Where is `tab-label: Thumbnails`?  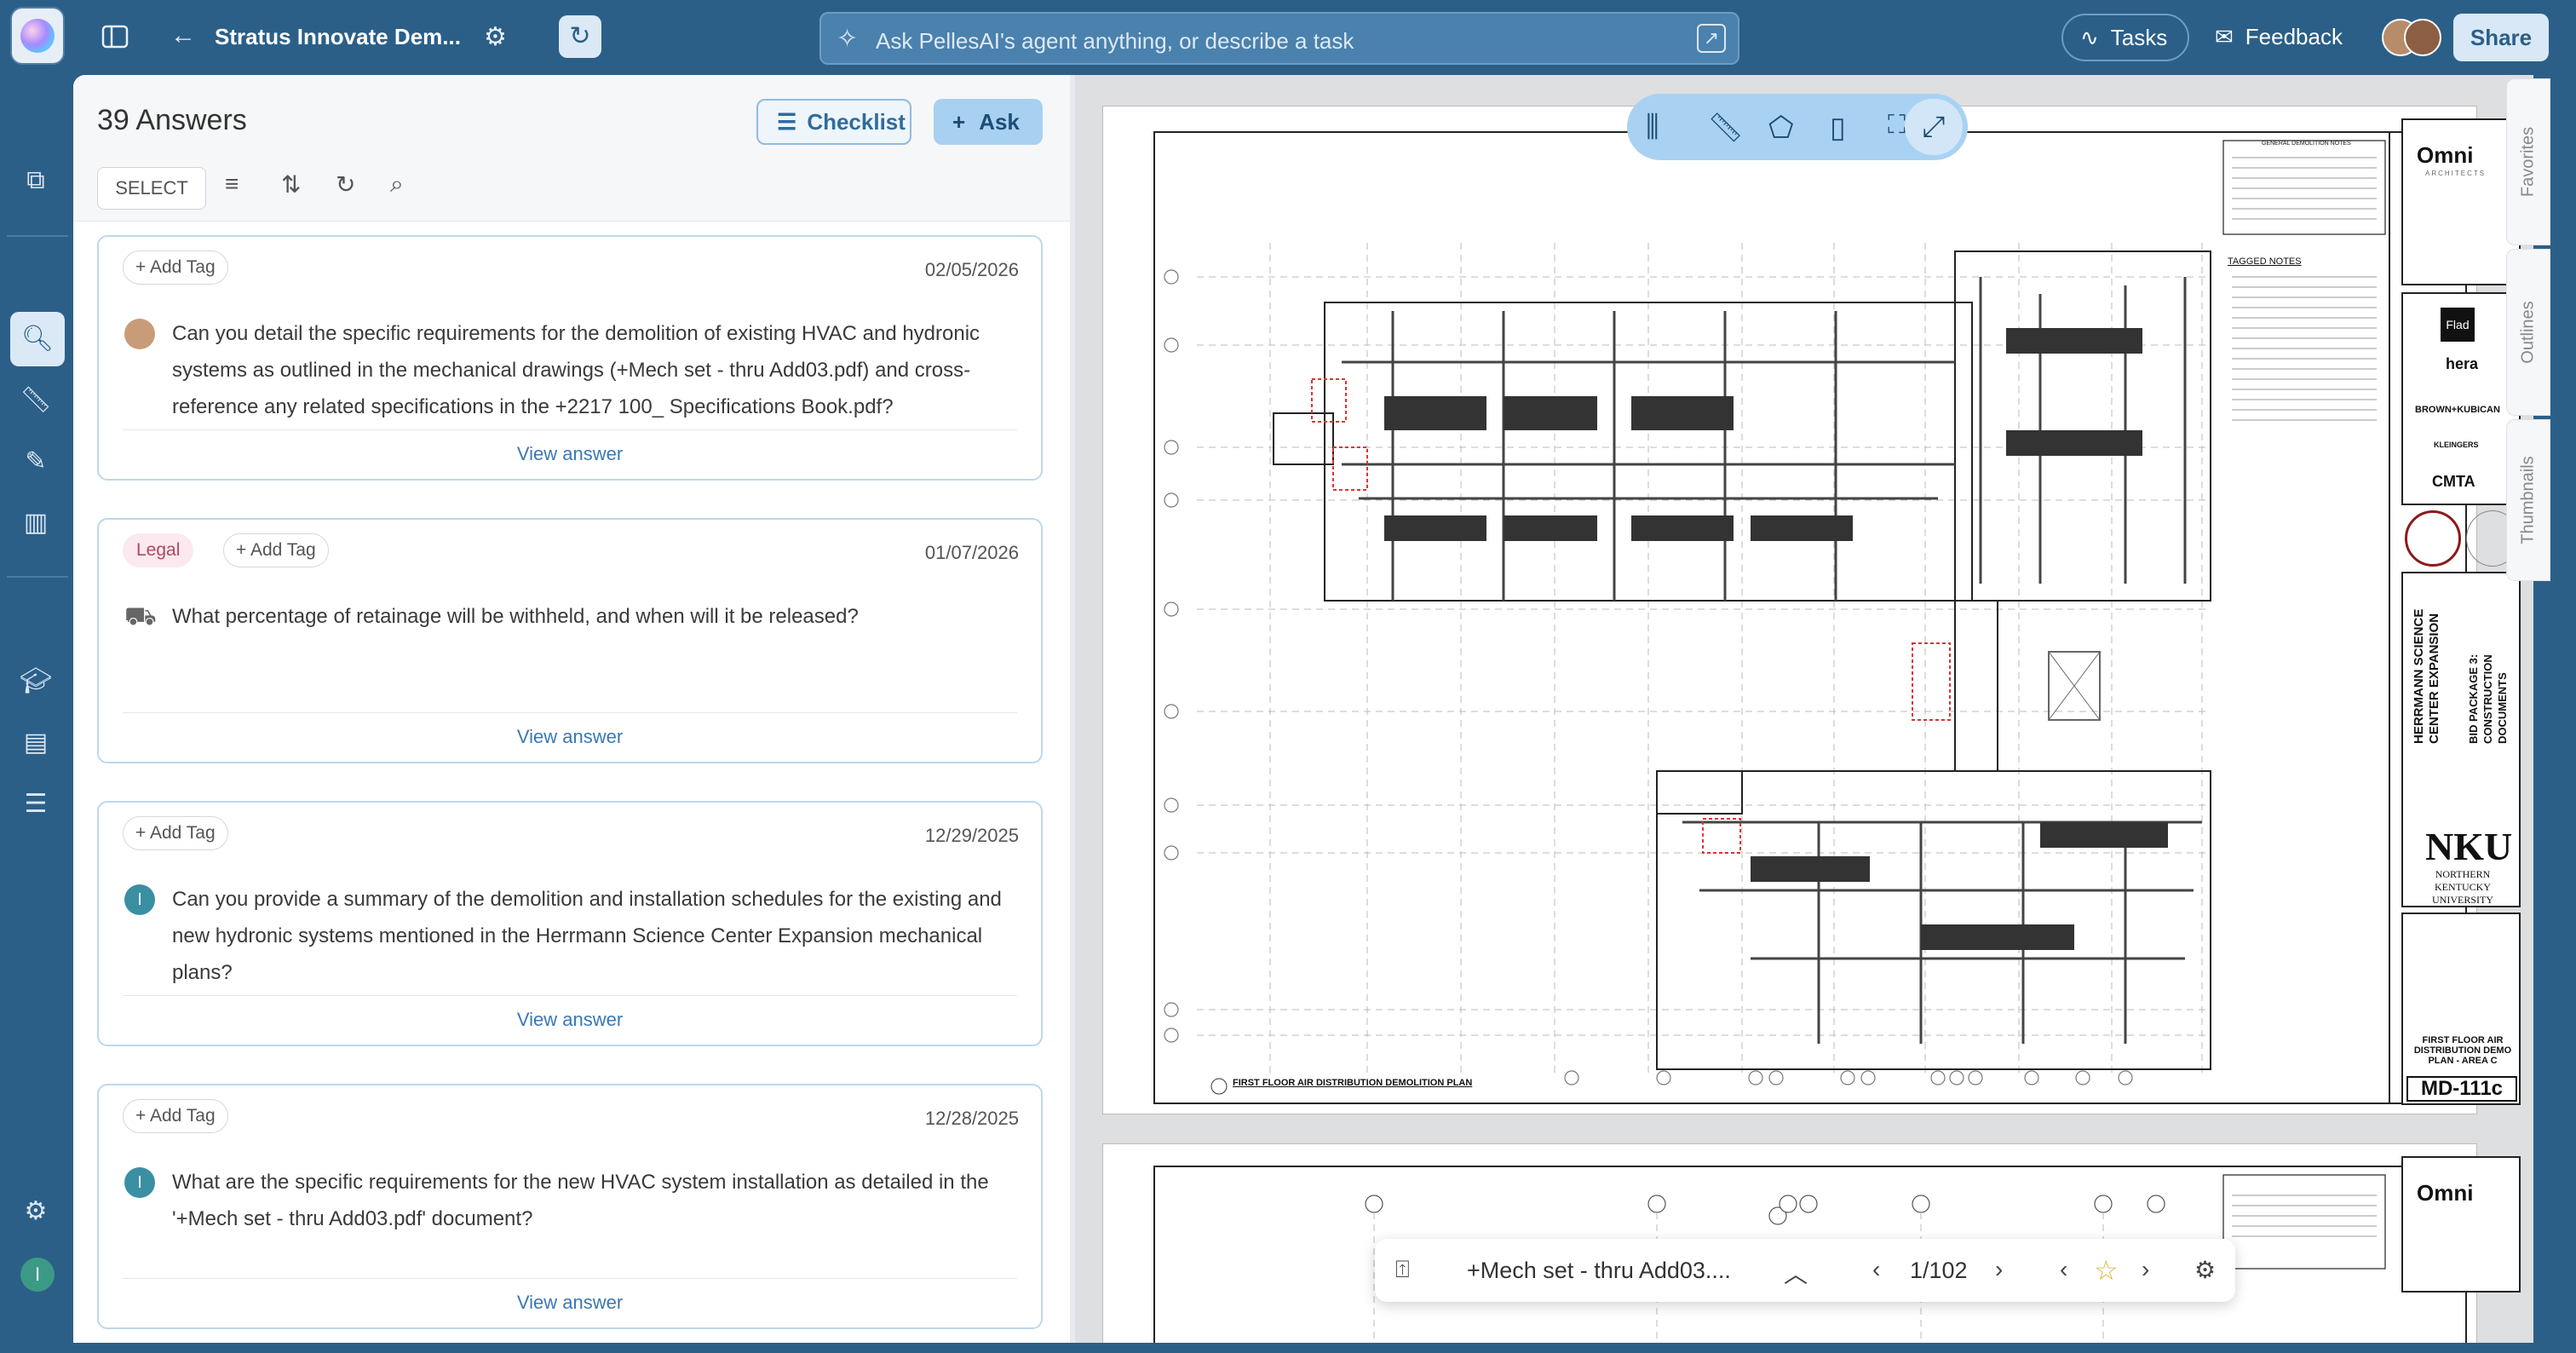 tab-label: Thumbnails is located at coordinates (2528, 500).